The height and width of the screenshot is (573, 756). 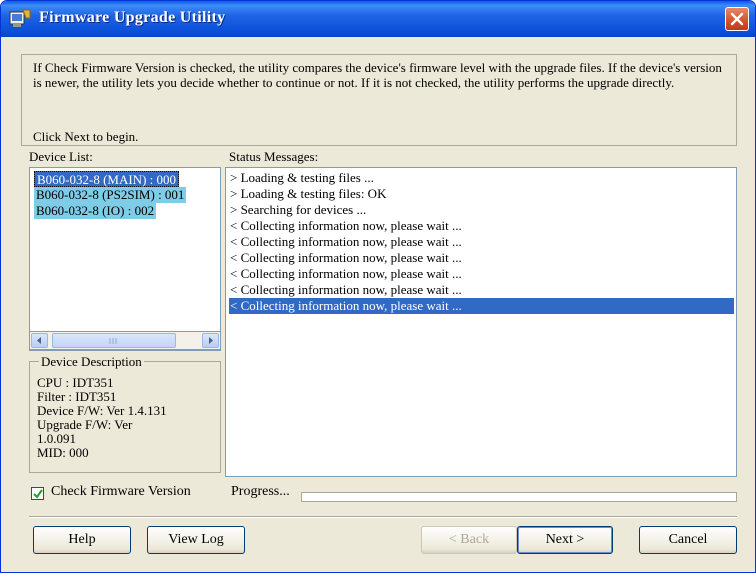 I want to click on help-button: Help, so click(x=82, y=540).